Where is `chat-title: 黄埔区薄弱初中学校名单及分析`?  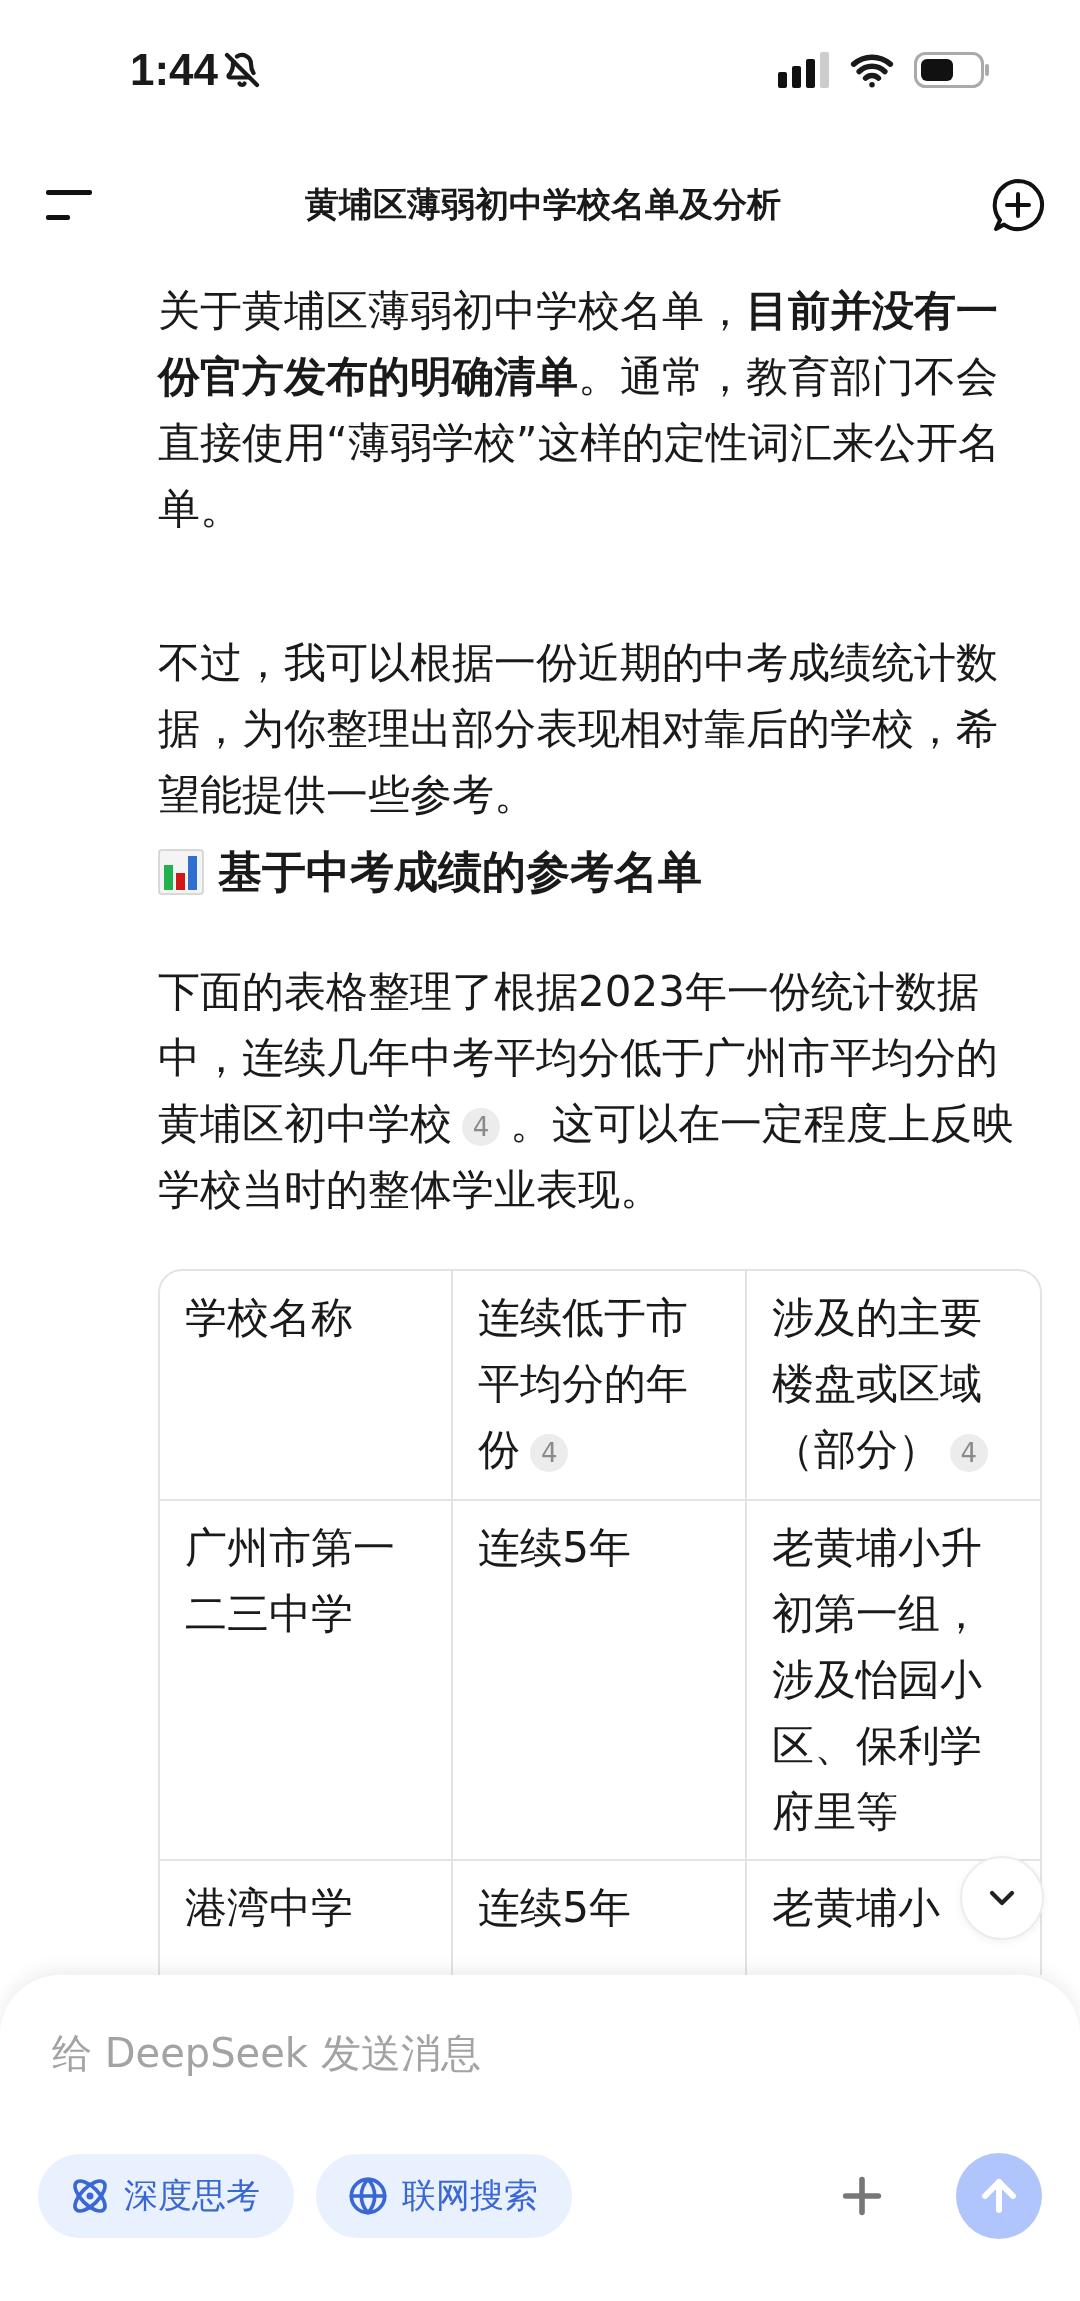
chat-title: 黄埔区薄弱初中学校名单及分析 is located at coordinates (543, 204).